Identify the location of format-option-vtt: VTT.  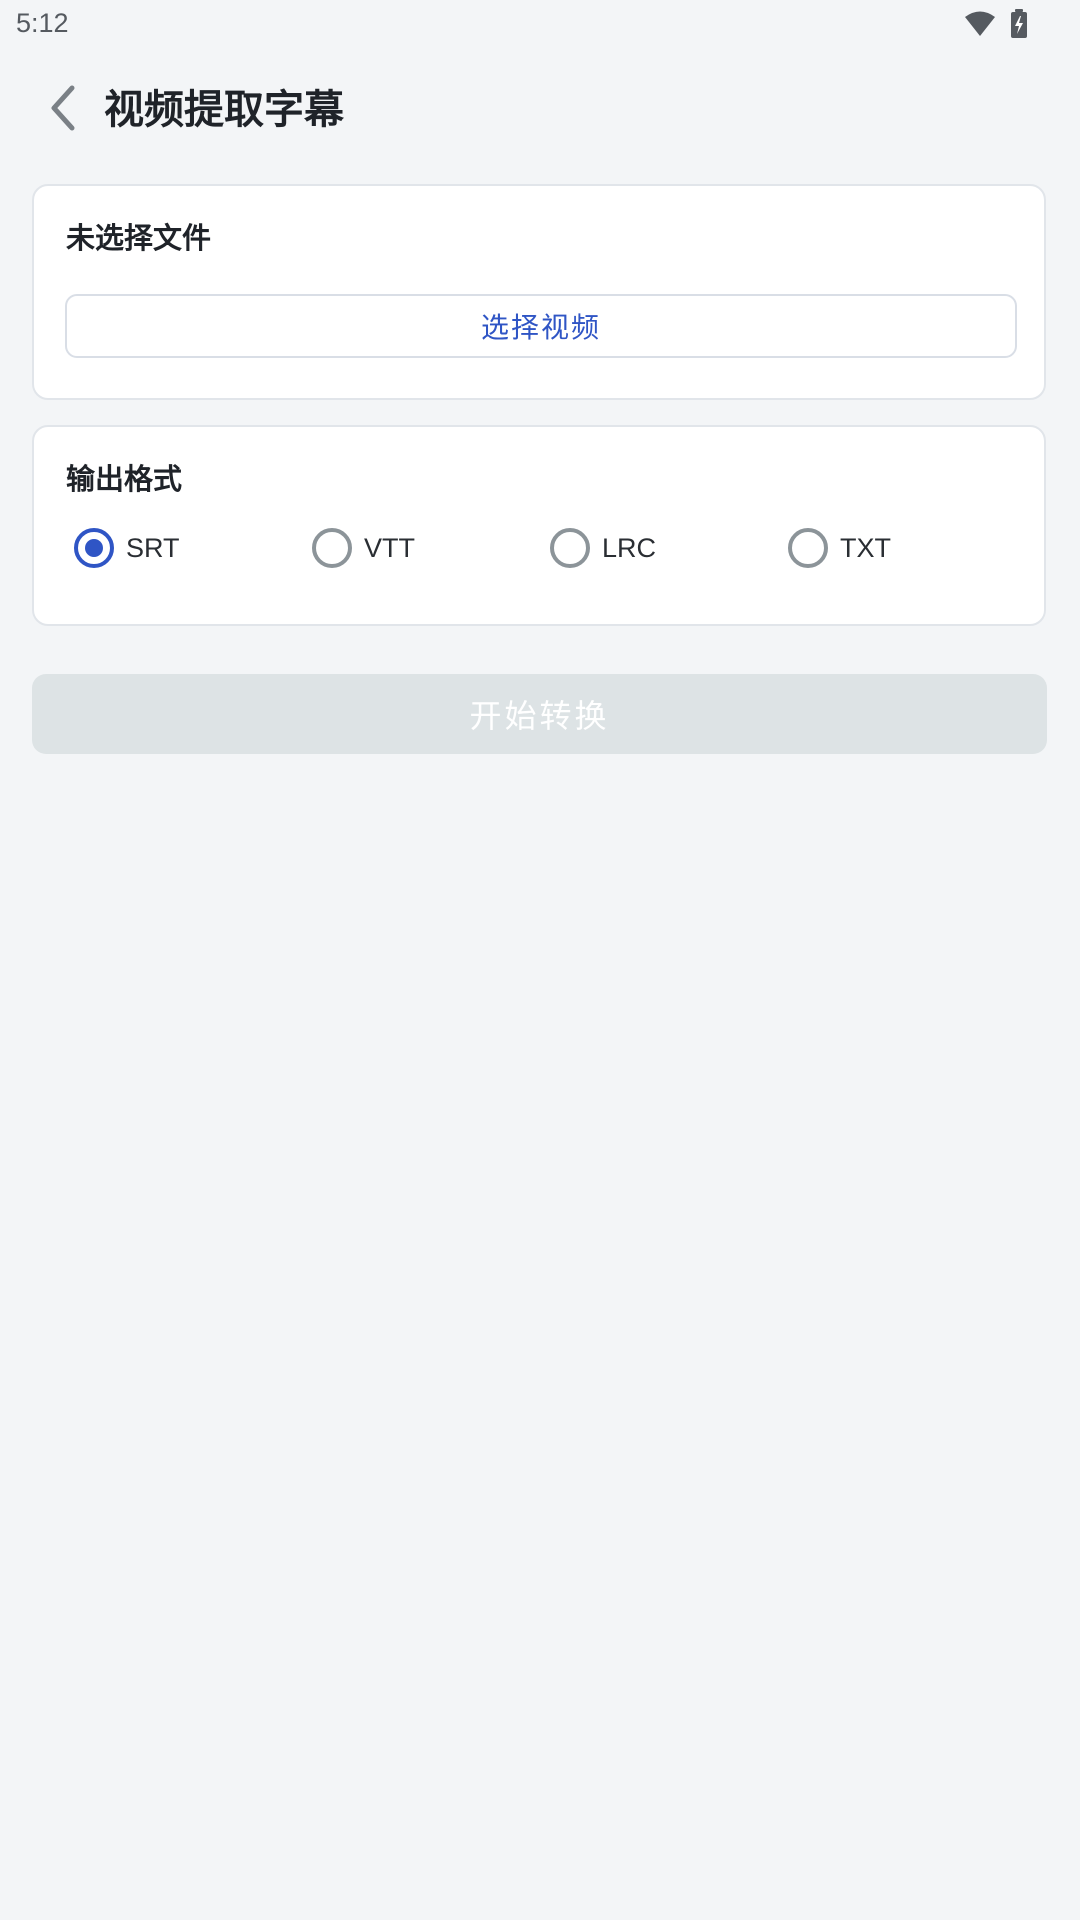
(363, 548).